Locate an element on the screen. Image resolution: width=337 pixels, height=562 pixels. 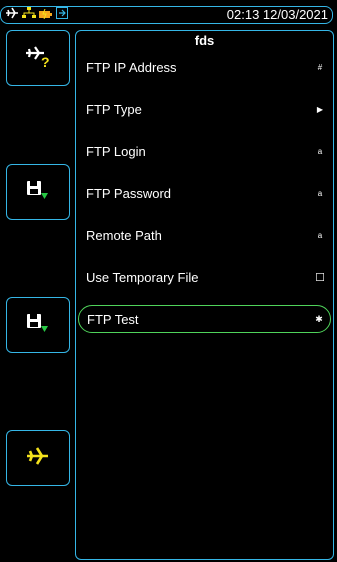
menu-item-use-temporary-file: Use Temporary File ☐ is located at coordinates (204, 277).